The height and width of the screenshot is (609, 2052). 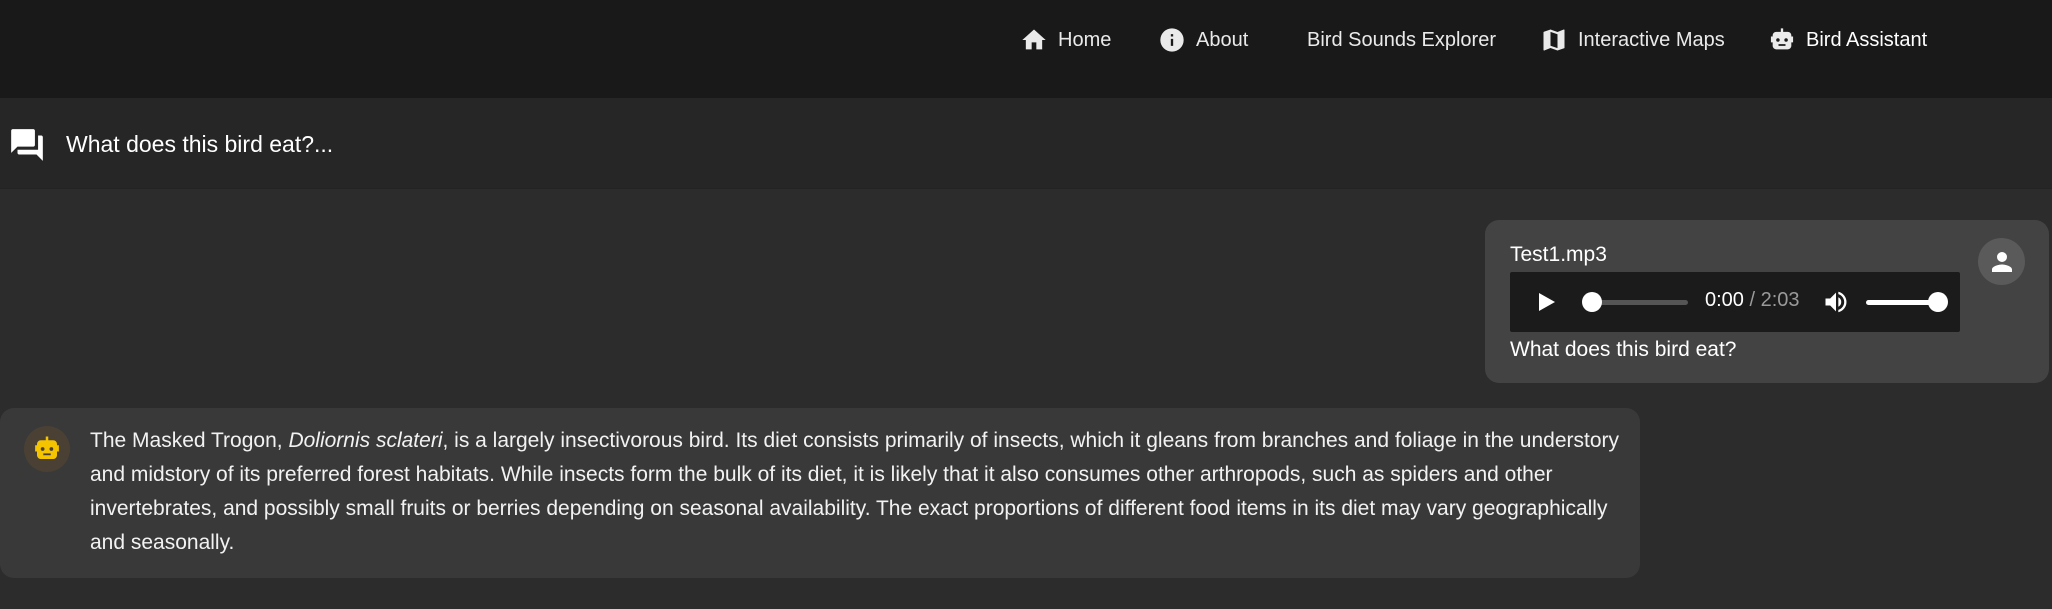 I want to click on nav-interactive-maps: Interactive Maps, so click(x=1632, y=40).